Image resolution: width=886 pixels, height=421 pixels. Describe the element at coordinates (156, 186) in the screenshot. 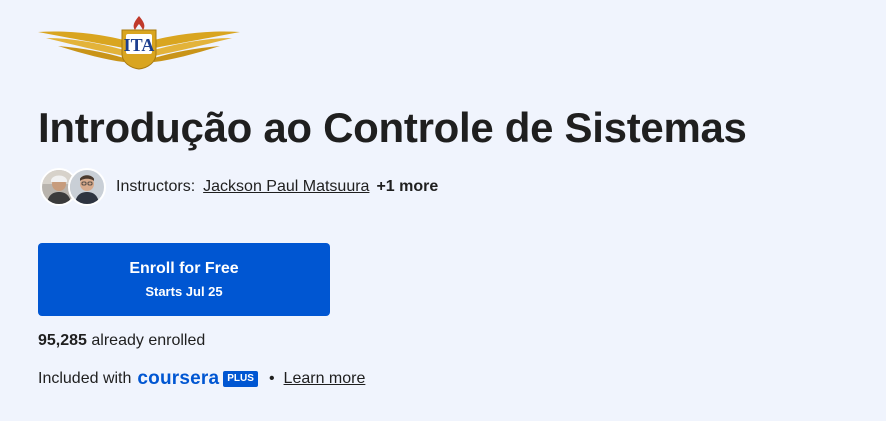

I see `instructors-label: Instructors:` at that location.